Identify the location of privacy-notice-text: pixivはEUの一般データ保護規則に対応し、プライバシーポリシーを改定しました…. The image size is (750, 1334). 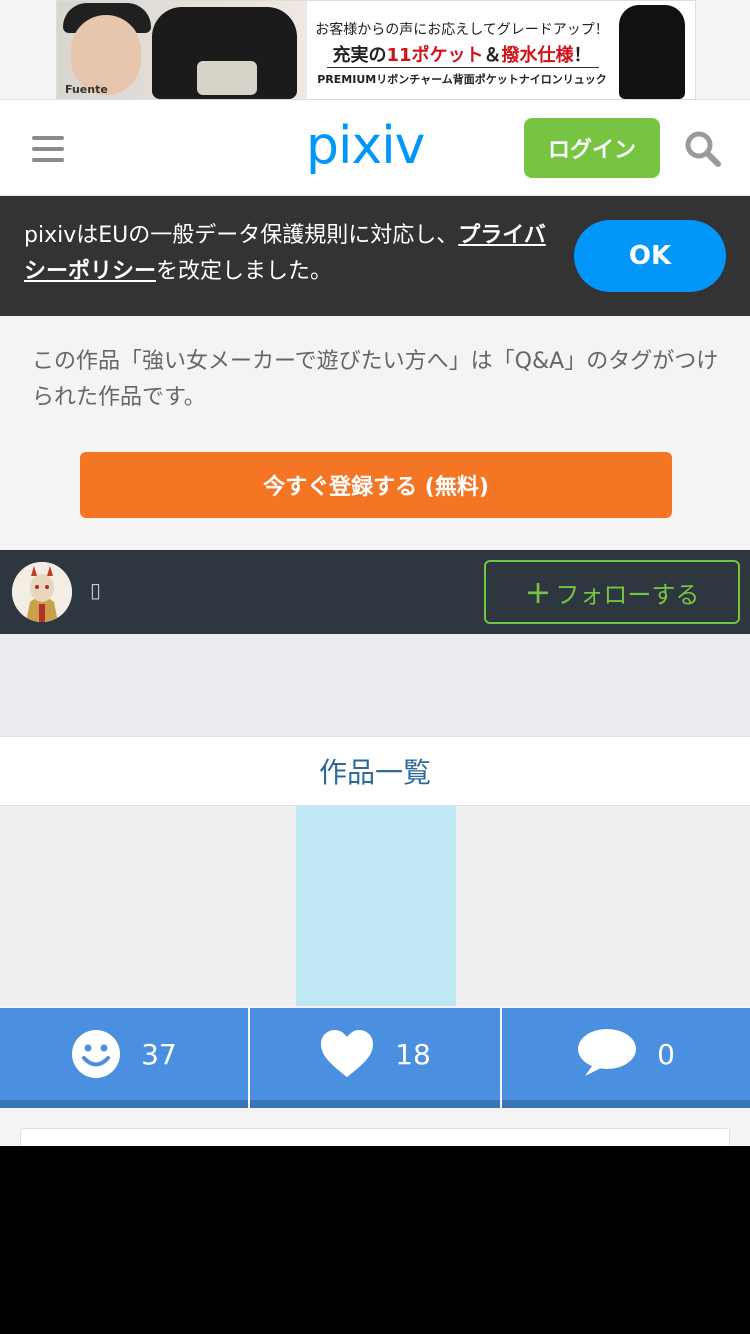
(289, 254).